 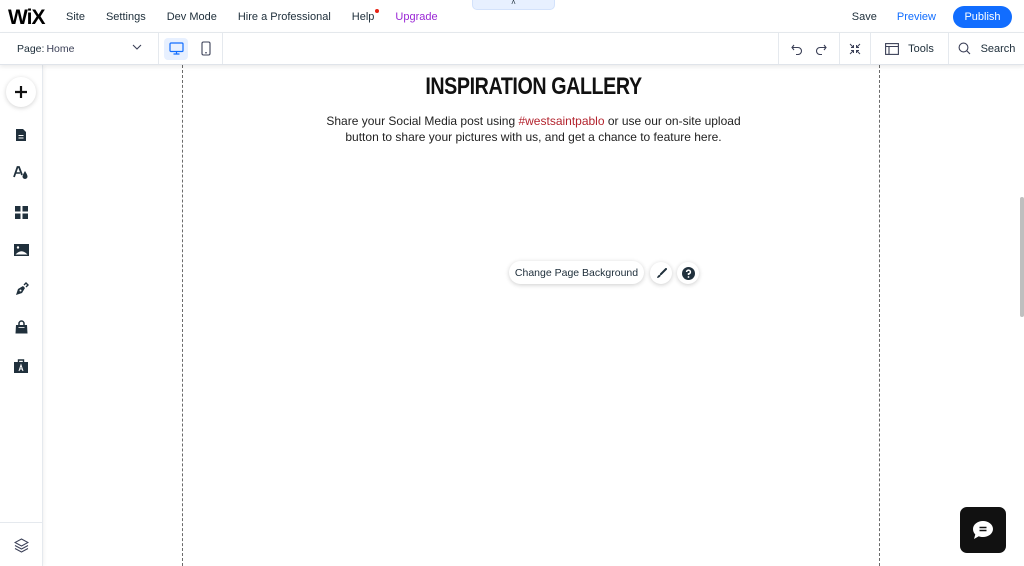 I want to click on search-button: Search, so click(x=986, y=48).